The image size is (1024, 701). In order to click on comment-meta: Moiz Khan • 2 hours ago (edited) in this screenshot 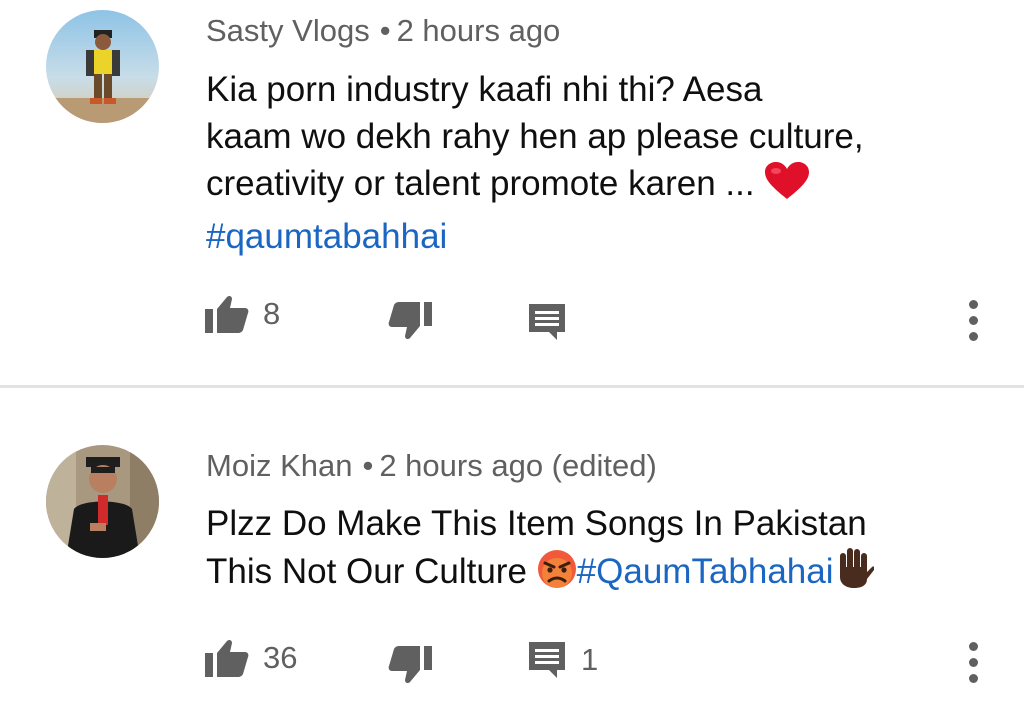, I will do `click(431, 466)`.